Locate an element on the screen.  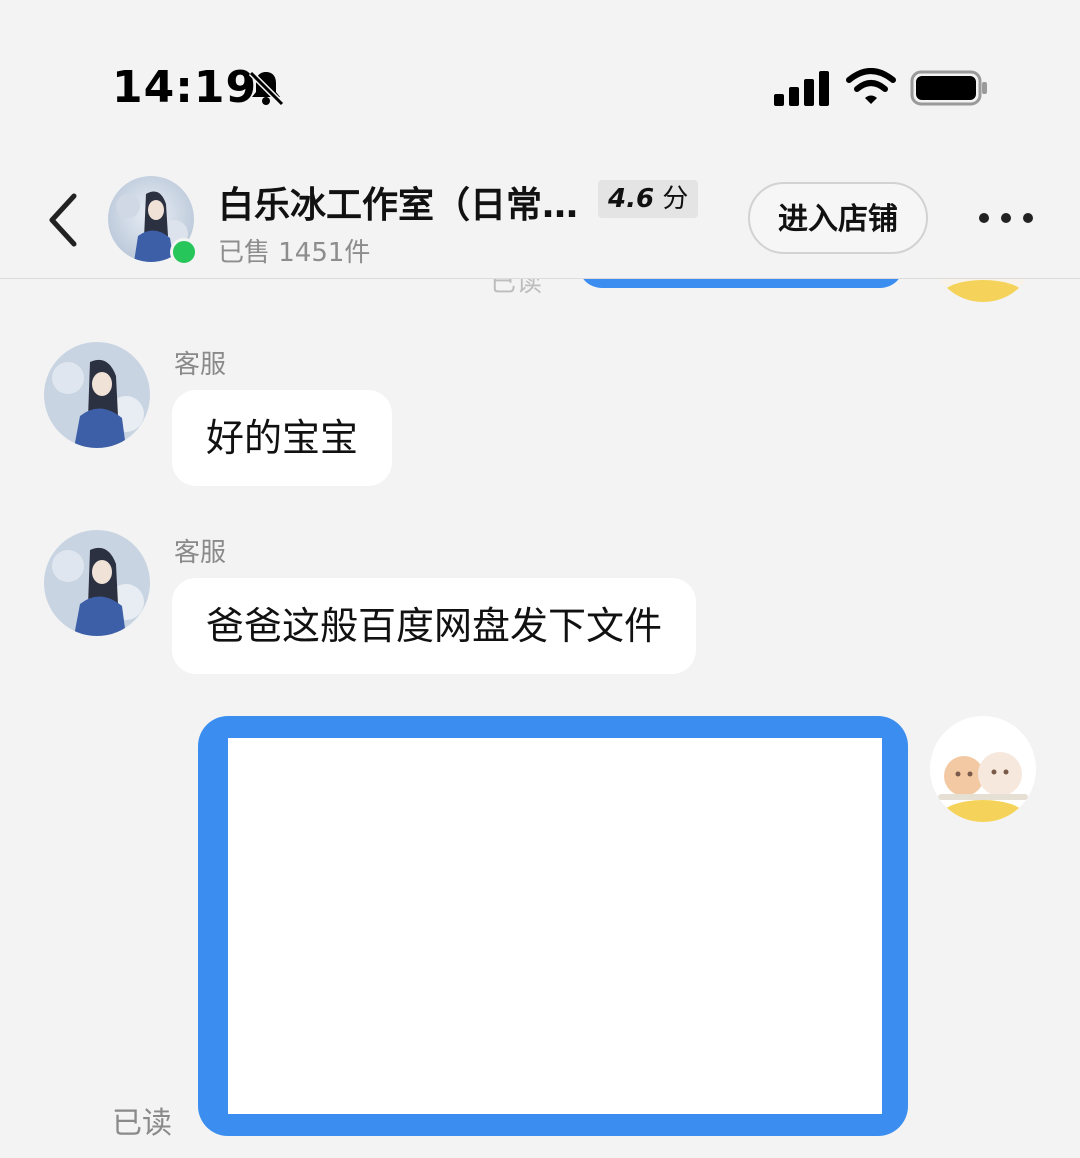
rating-unit: 分 is located at coordinates (675, 199).